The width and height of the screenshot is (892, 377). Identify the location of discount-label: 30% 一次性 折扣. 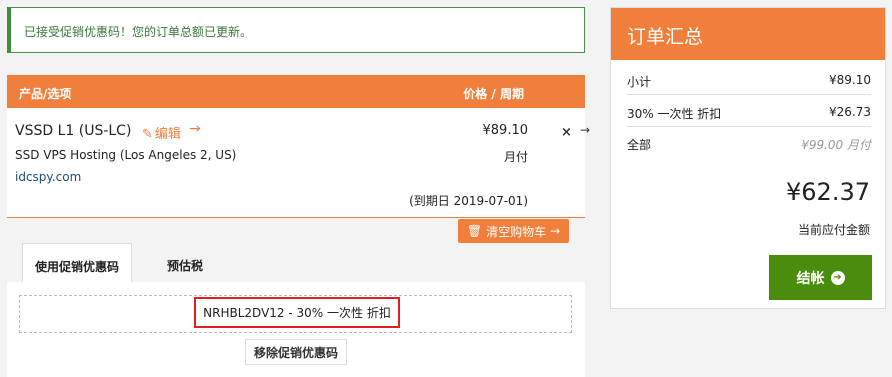
(674, 114).